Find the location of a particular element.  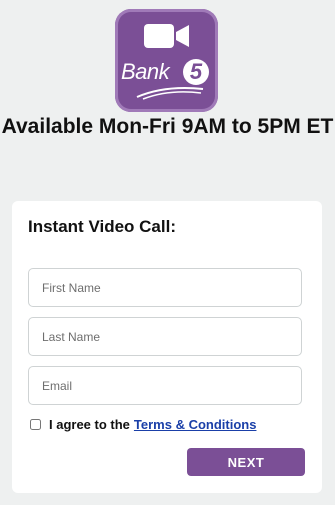

form-title: Instant Video Call: is located at coordinates (102, 226).